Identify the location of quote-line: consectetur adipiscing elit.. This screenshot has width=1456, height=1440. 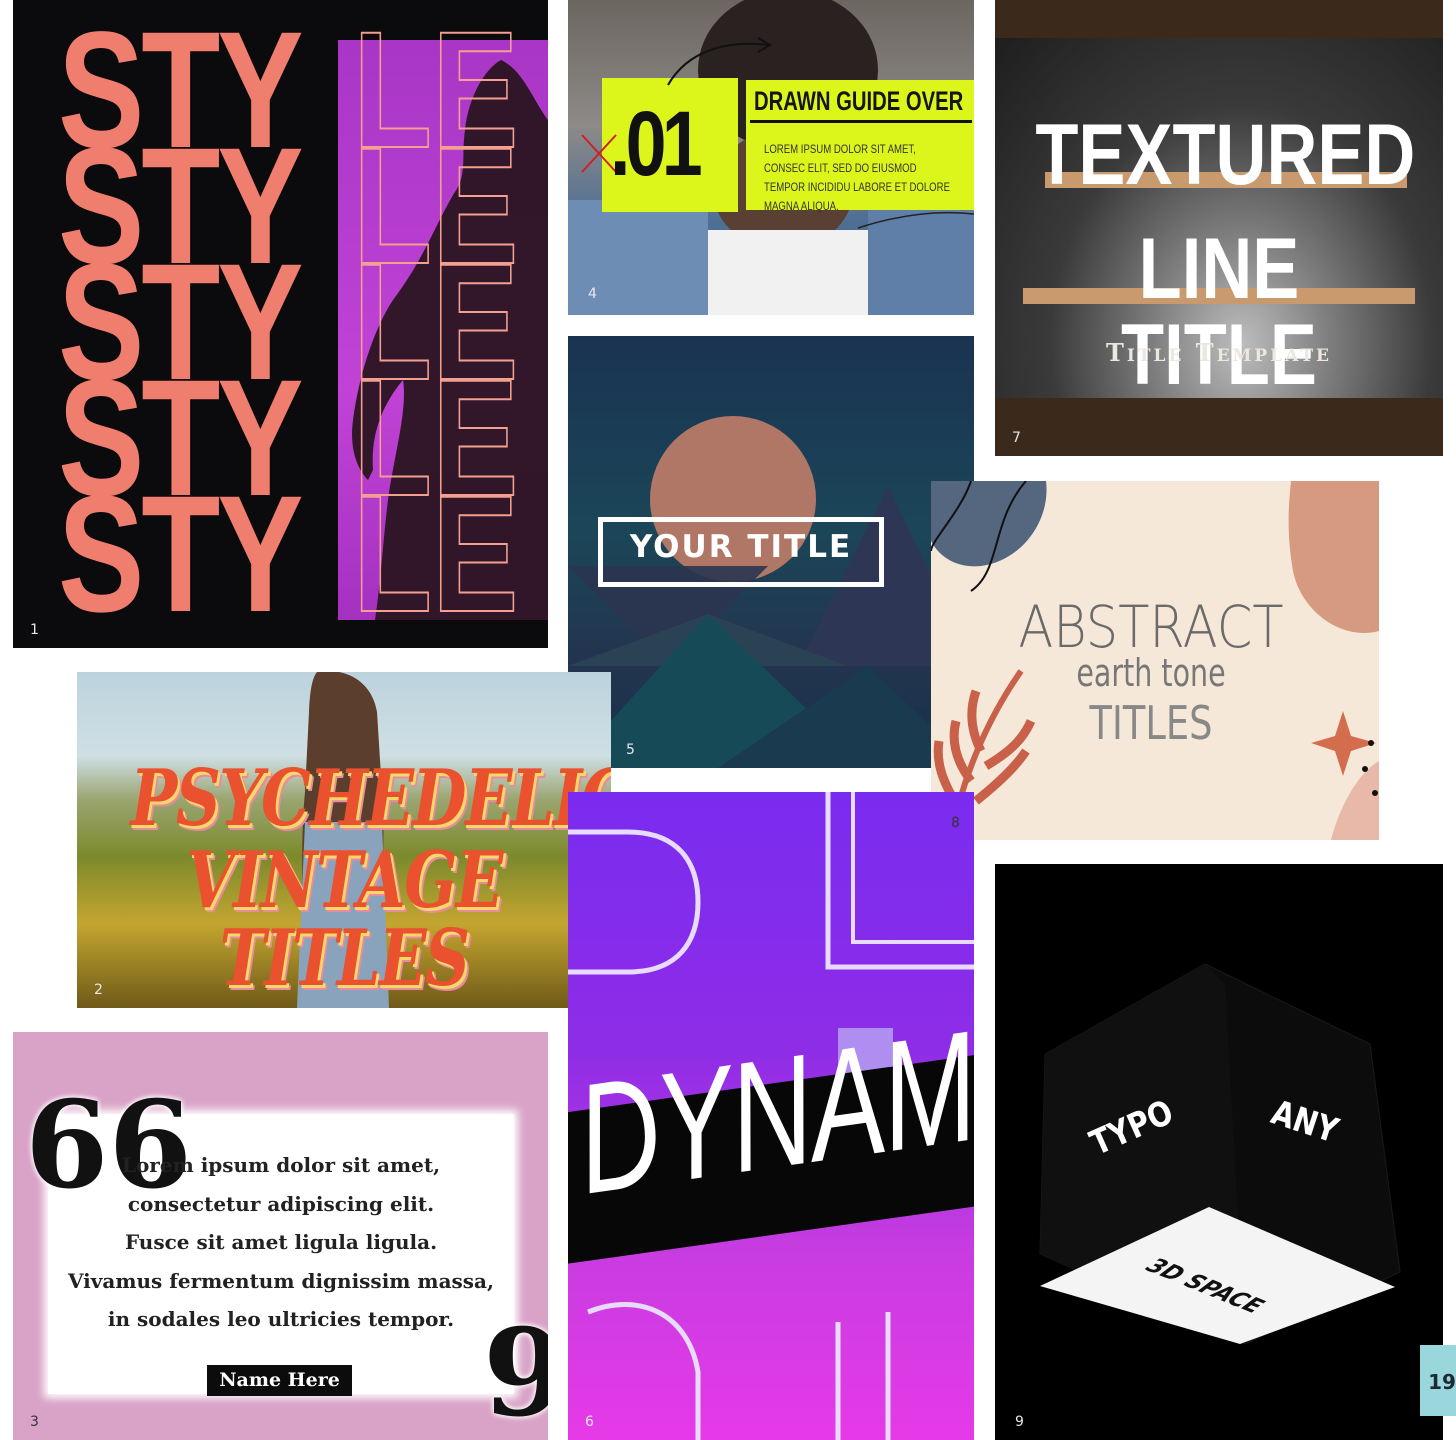
(281, 1203).